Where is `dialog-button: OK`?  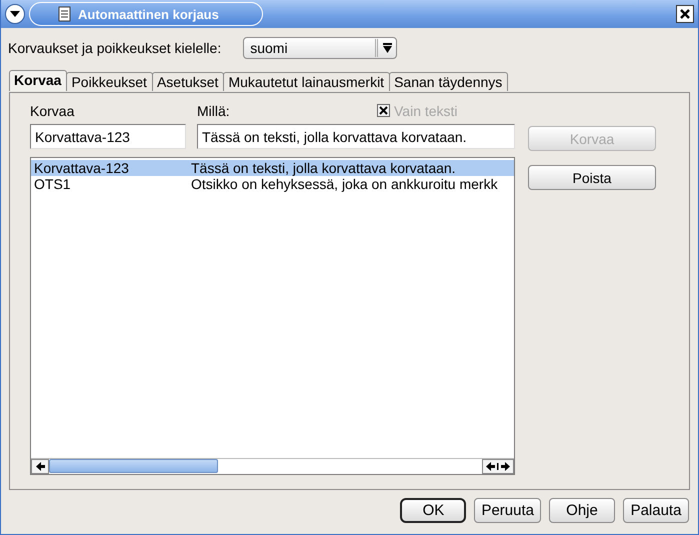
dialog-button: OK is located at coordinates (433, 510).